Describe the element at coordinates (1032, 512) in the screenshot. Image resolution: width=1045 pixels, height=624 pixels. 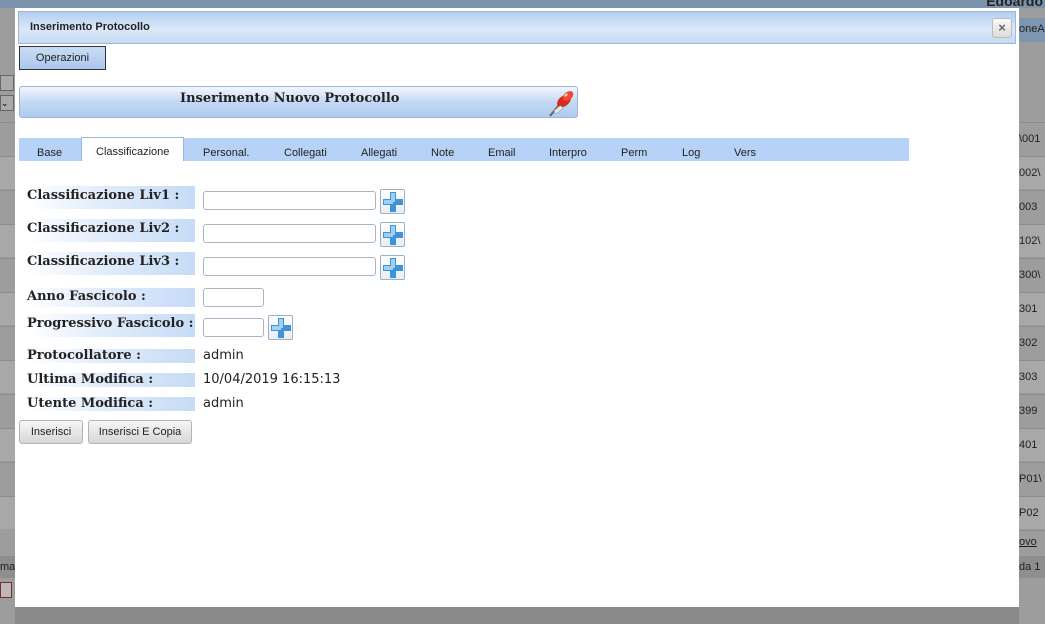
I see `background-table-cell: P02` at that location.